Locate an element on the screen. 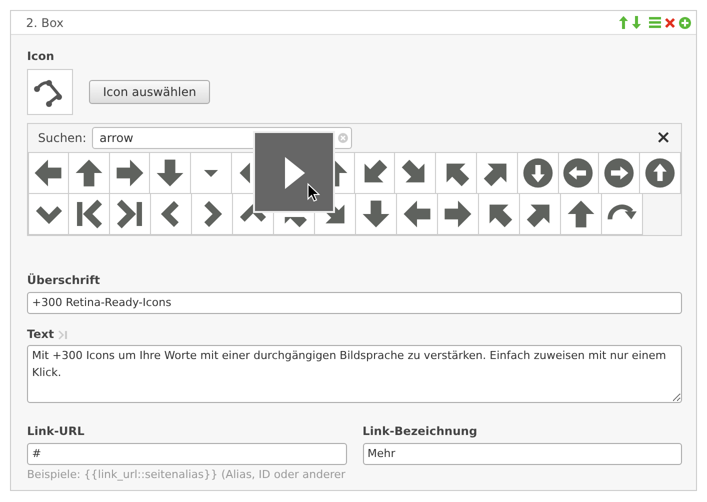 Image resolution: width=707 pixels, height=502 pixels. field-label: Link-Bezeichnung is located at coordinates (420, 431).